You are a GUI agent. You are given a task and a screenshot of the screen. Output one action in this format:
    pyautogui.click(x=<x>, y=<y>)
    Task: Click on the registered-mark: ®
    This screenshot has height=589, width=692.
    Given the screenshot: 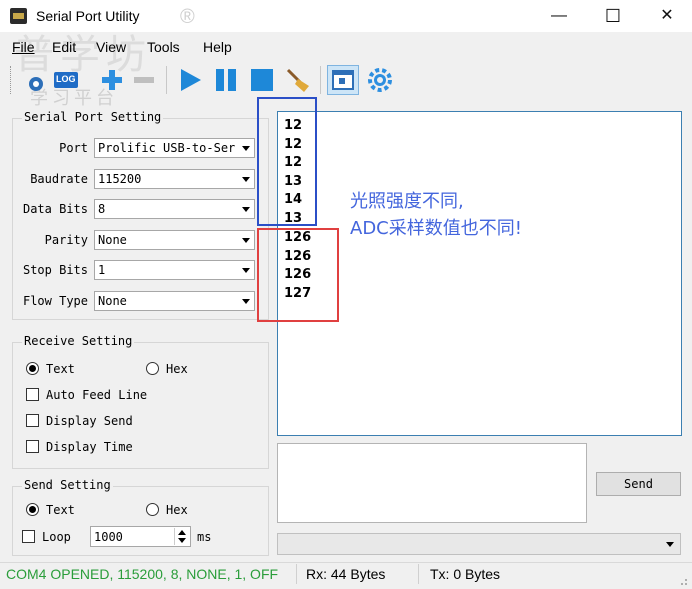 What is the action you would take?
    pyautogui.click(x=187, y=17)
    